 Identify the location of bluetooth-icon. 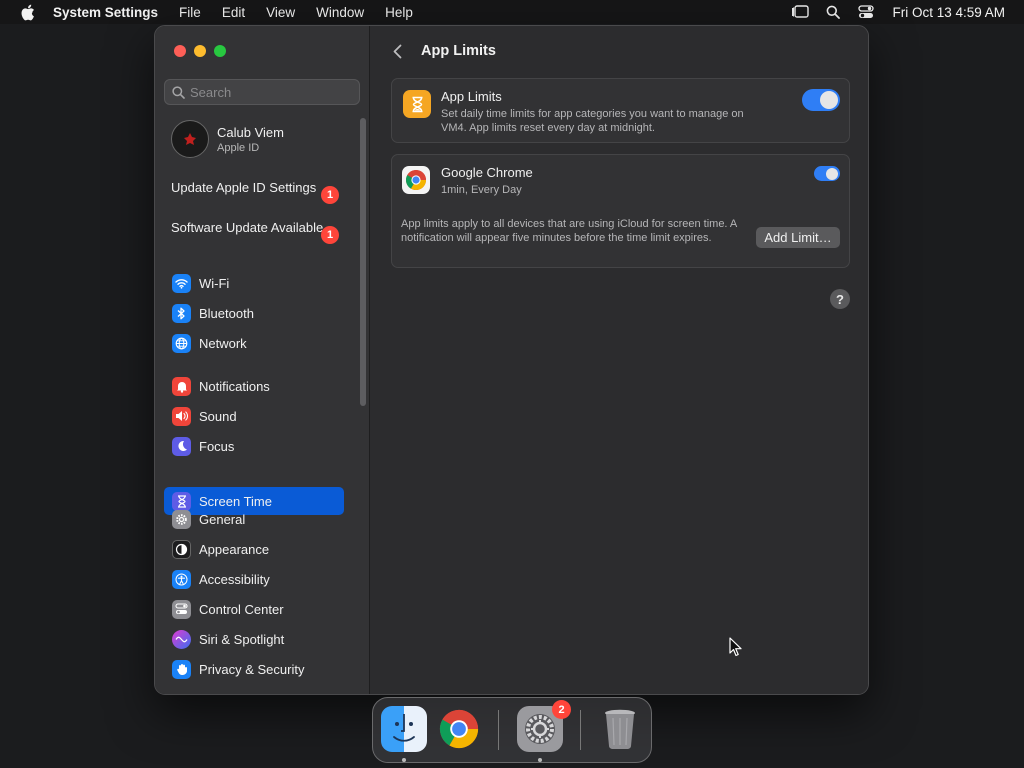
(181, 313).